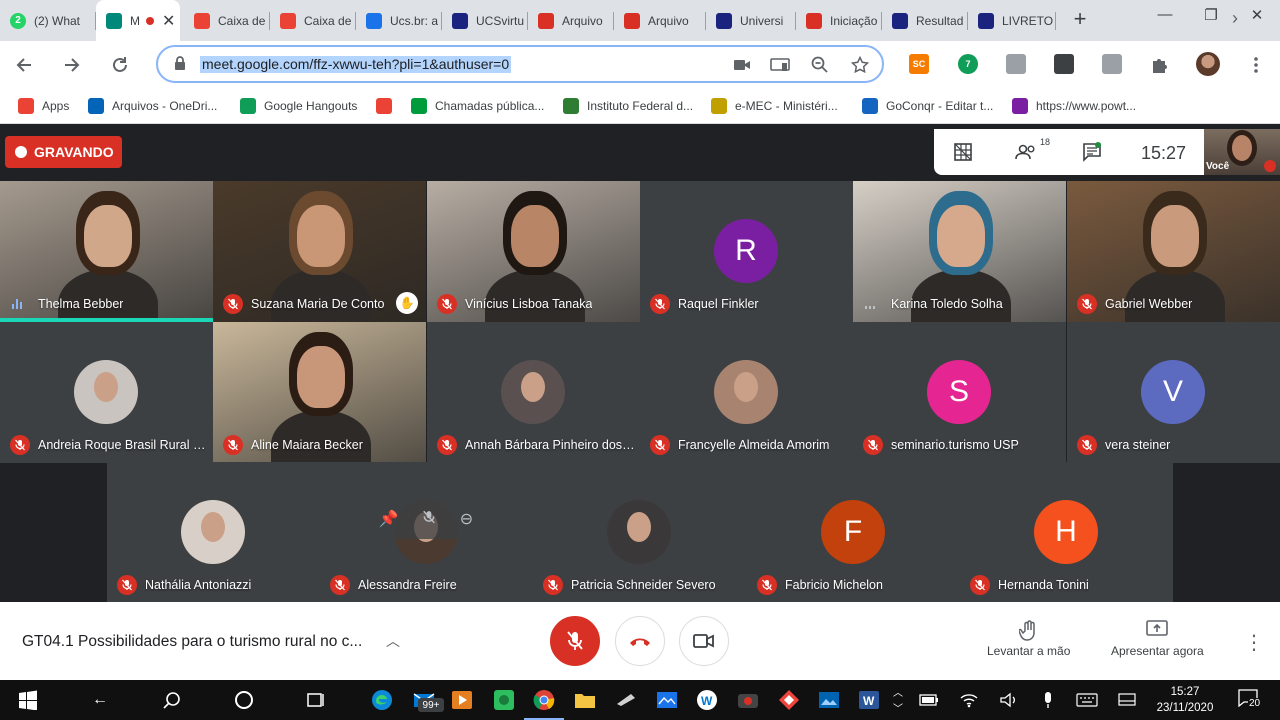  I want to click on participant-tile: Francyelle Almeida Amorim, so click(746, 392).